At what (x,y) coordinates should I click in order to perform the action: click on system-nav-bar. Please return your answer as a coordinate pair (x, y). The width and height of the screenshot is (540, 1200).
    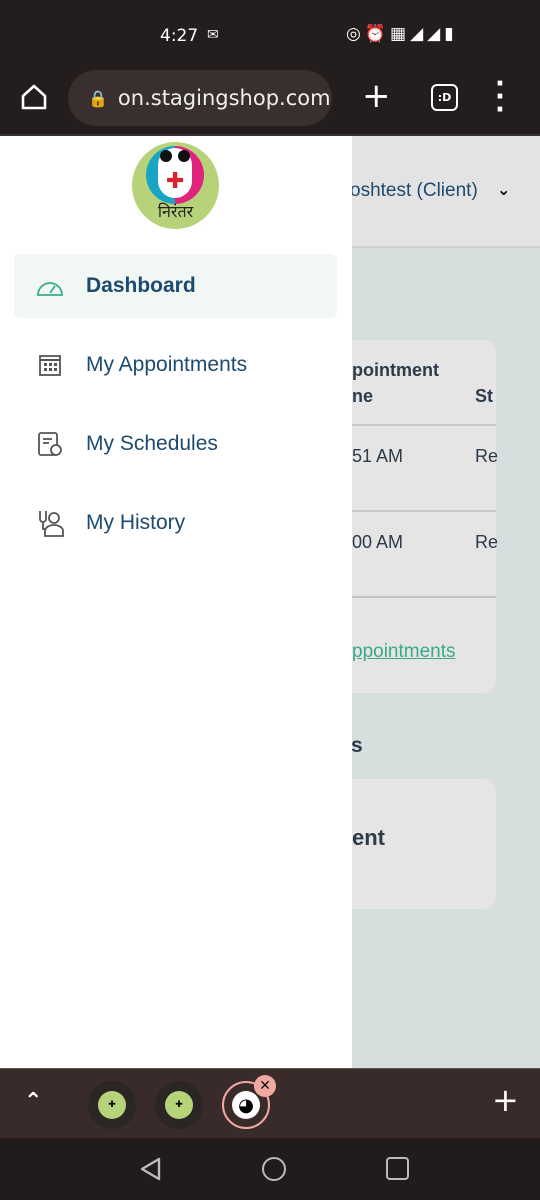
    Looking at the image, I should click on (270, 1169).